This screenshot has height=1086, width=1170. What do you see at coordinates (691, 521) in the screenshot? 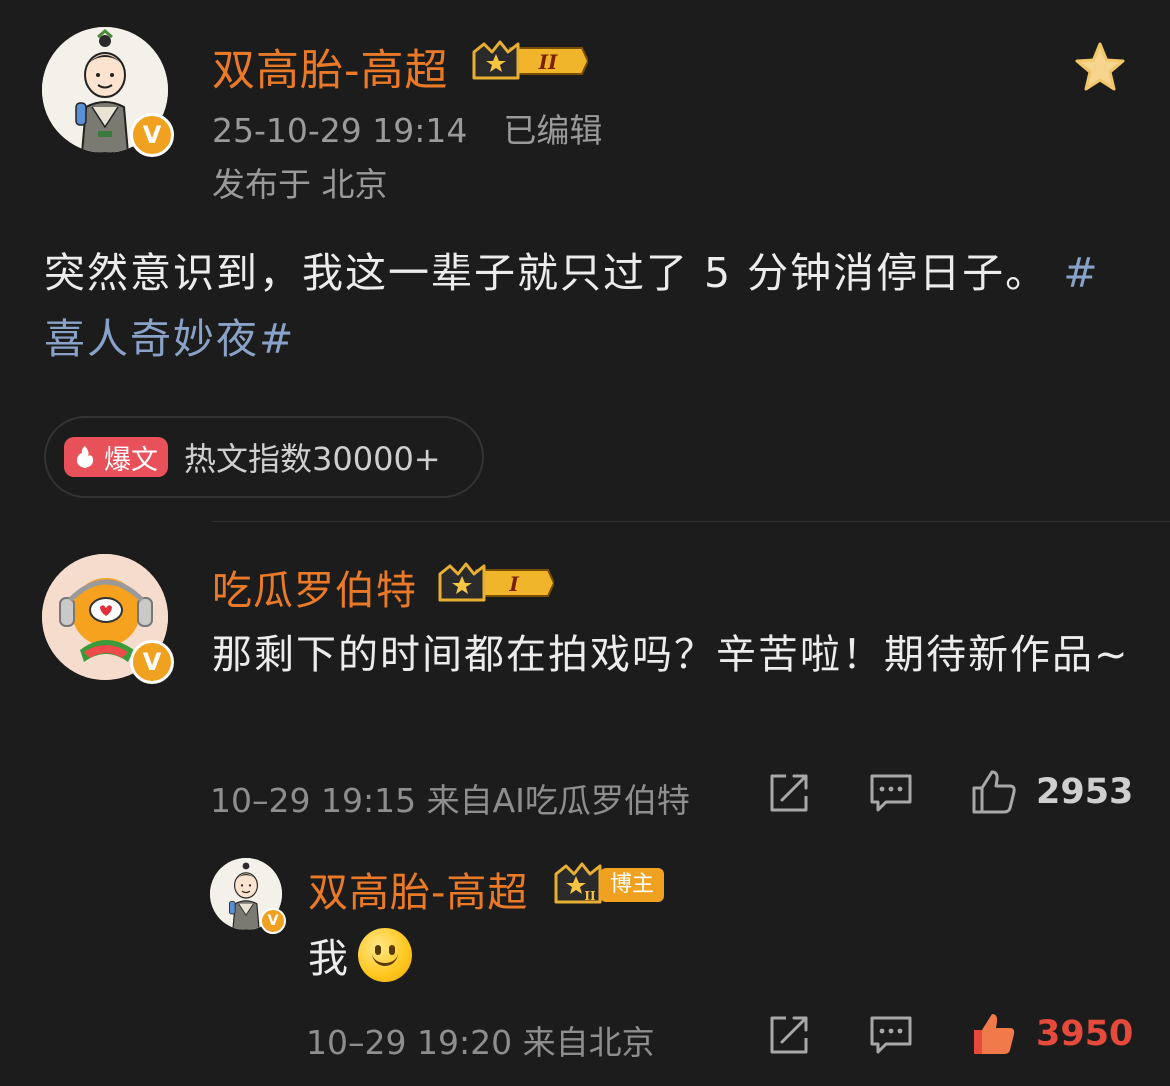
I see `divider` at bounding box center [691, 521].